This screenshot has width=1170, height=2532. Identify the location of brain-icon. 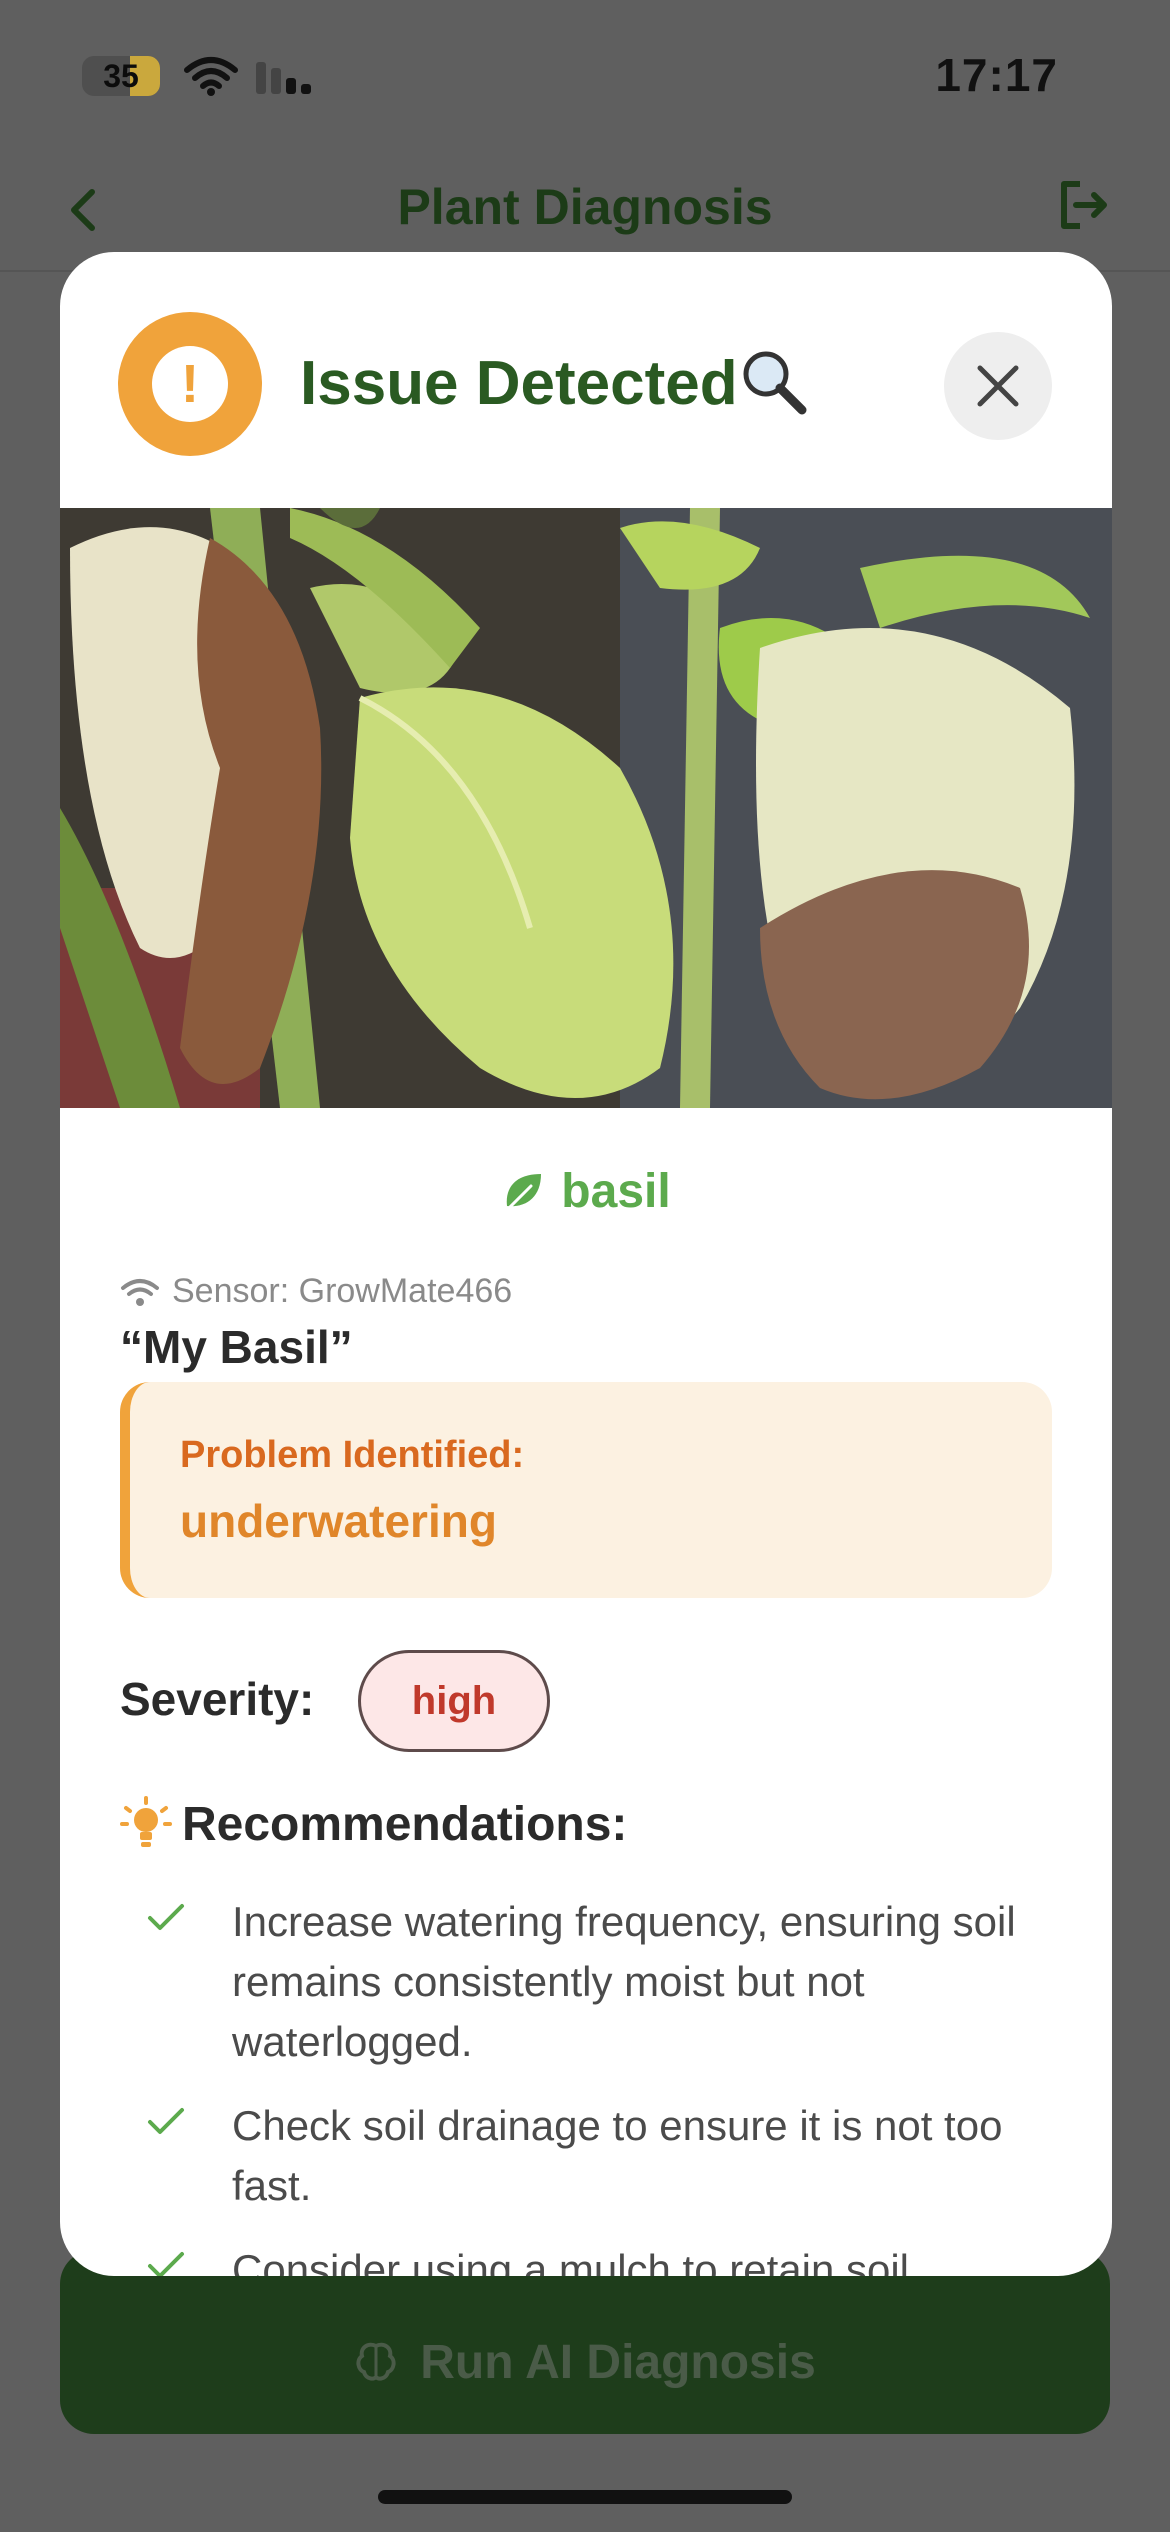
(376, 2361).